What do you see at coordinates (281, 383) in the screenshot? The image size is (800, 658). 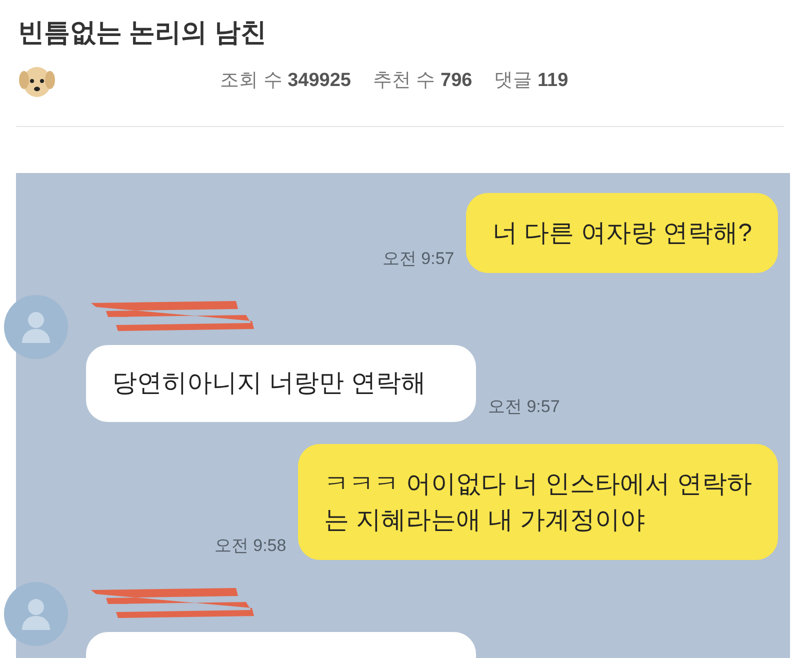 I see `received-message-bubble: 당연히아니지 너랑만 연락해` at bounding box center [281, 383].